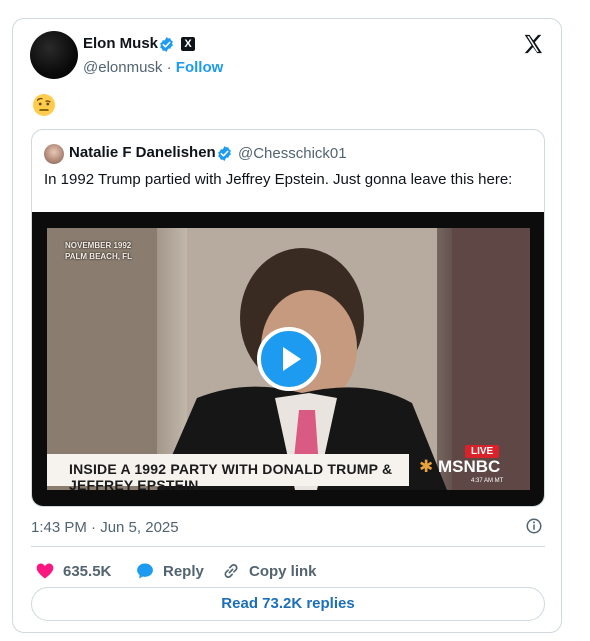 The width and height of the screenshot is (590, 641). I want to click on x-logo-icon, so click(533, 44).